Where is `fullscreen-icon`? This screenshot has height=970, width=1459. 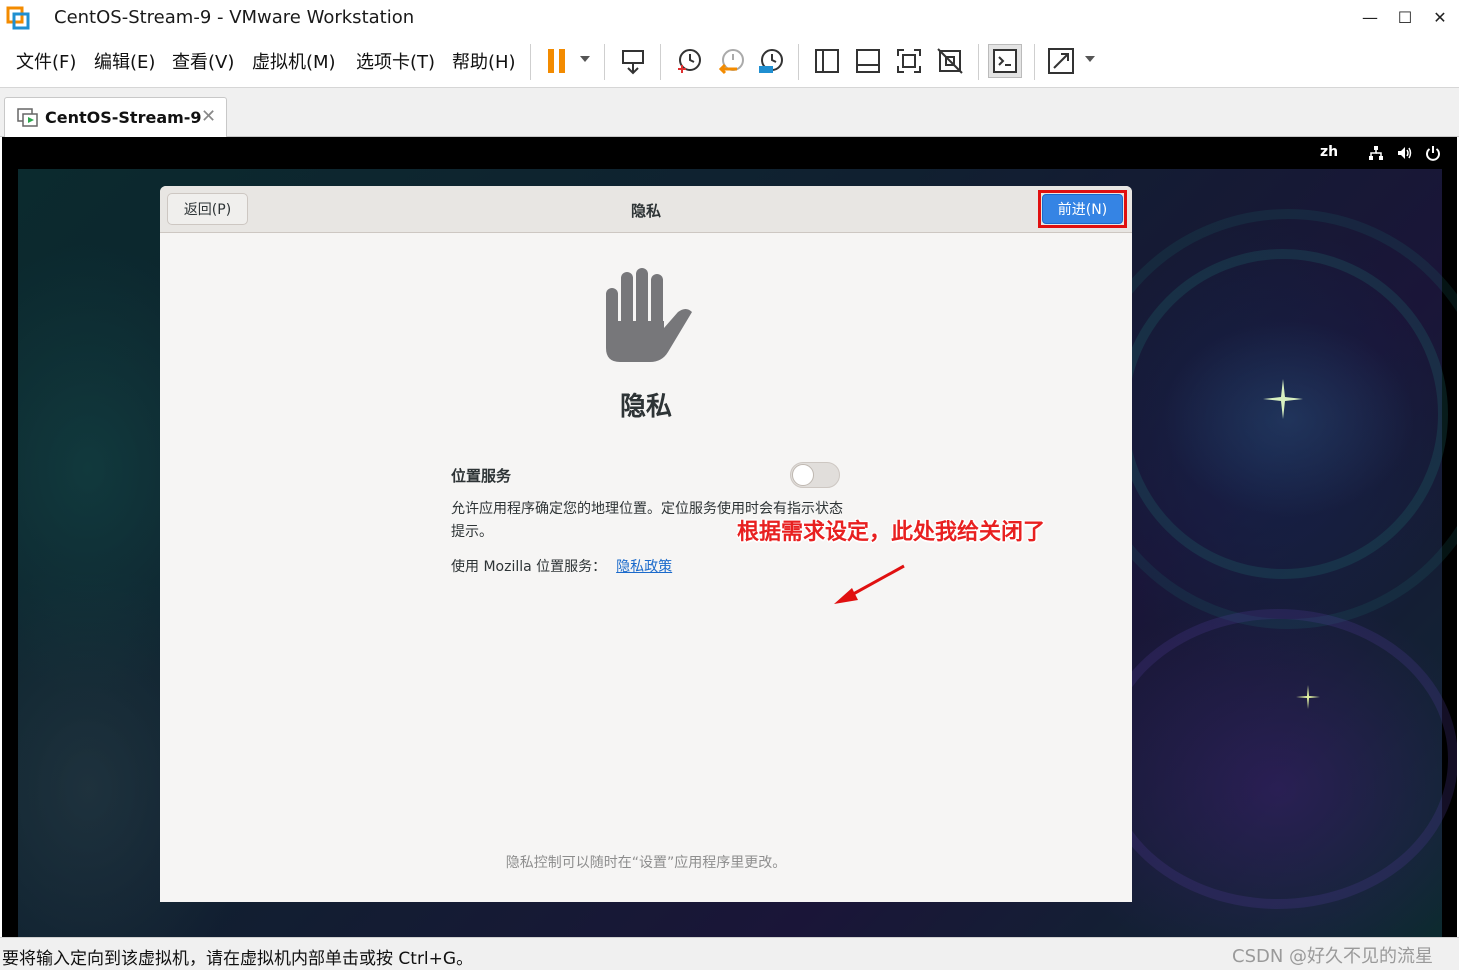 fullscreen-icon is located at coordinates (909, 61).